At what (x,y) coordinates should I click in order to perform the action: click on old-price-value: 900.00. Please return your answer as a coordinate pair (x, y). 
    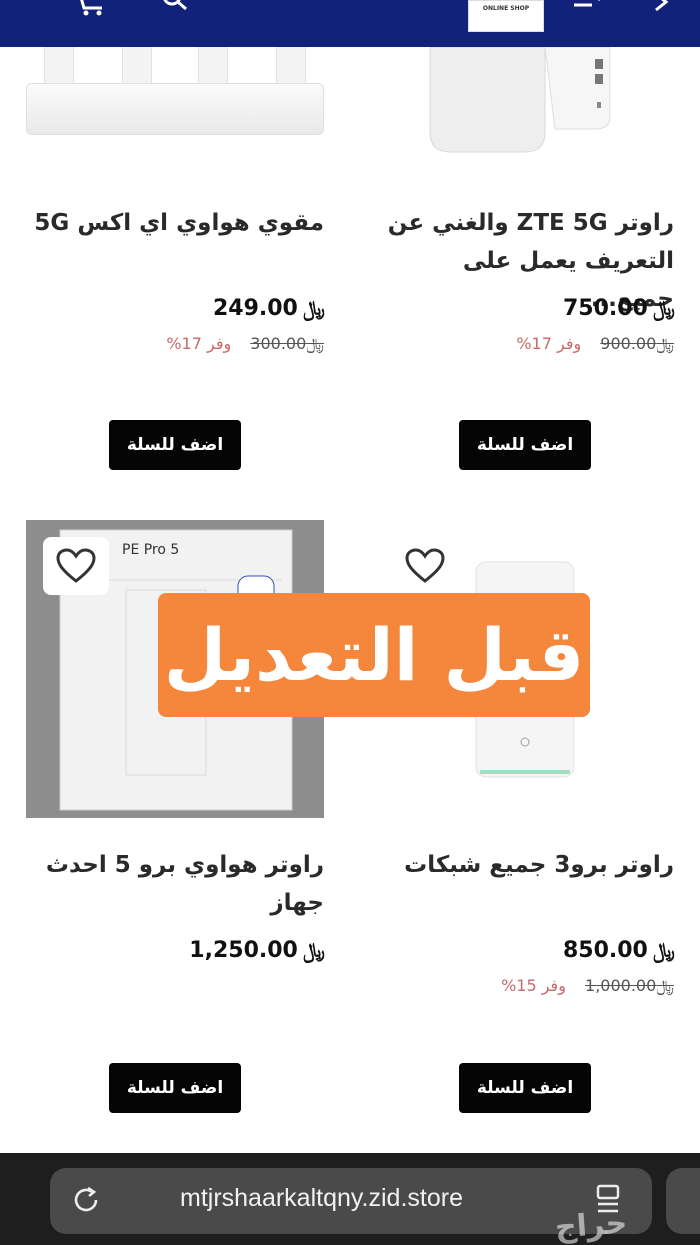
    Looking at the image, I should click on (628, 343).